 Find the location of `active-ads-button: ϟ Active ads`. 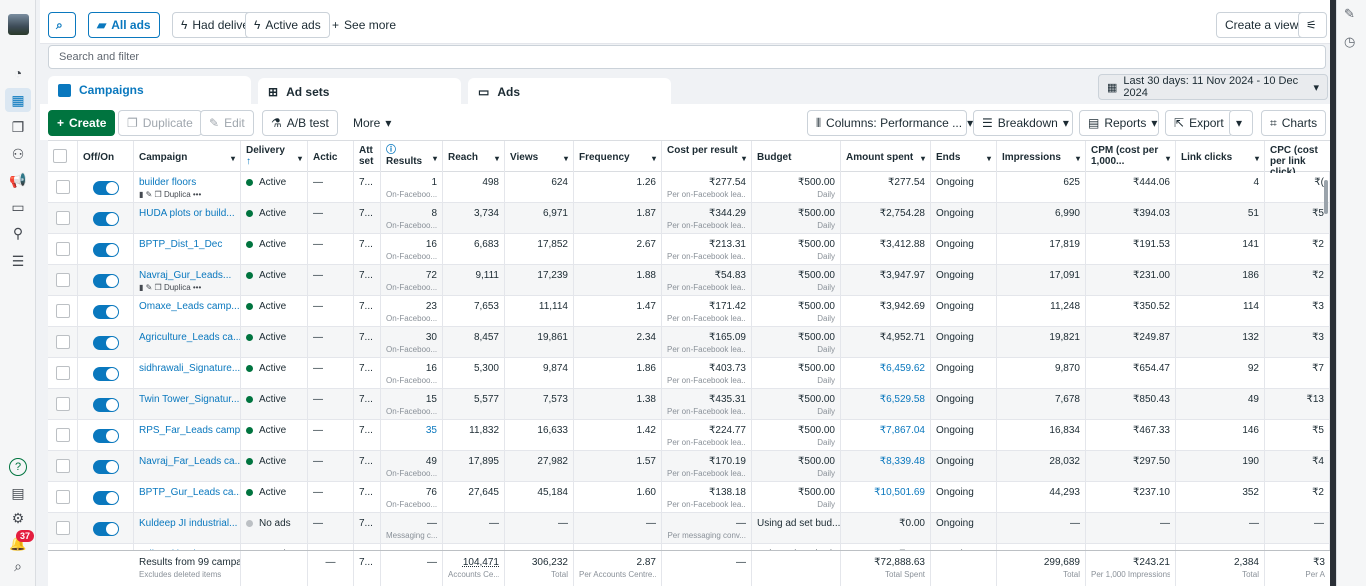

active-ads-button: ϟ Active ads is located at coordinates (287, 25).